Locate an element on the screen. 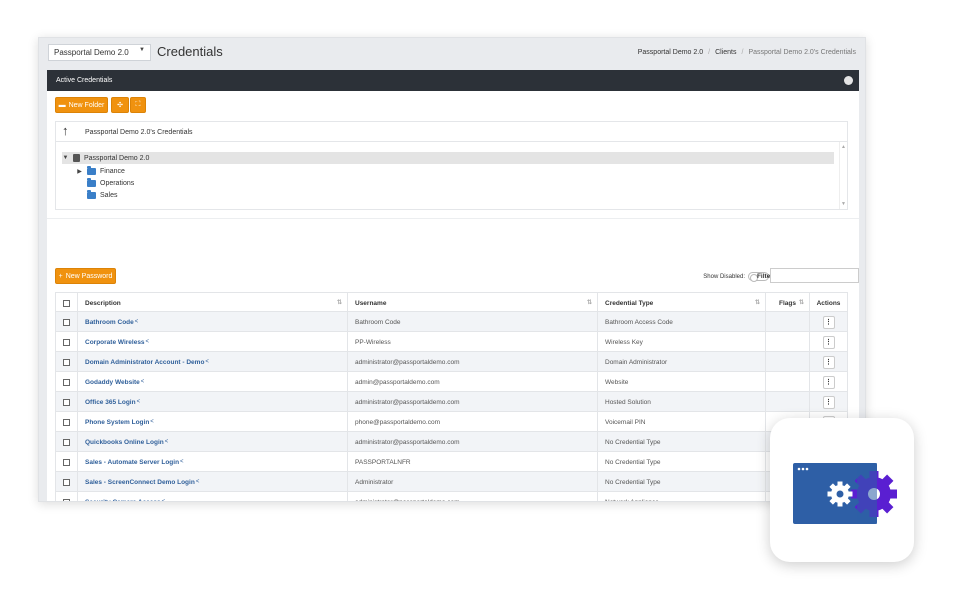 This screenshot has height=600, width=960. username-cell: phone@passportaldemo.com is located at coordinates (472, 422).